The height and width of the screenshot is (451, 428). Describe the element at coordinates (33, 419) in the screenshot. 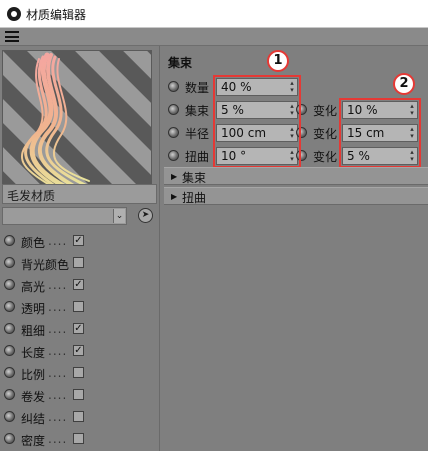

I see `channel-label: 纠结` at that location.